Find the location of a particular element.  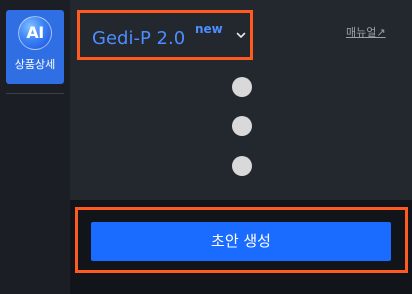

model-name: Gedi-P 2.0 is located at coordinates (139, 38).